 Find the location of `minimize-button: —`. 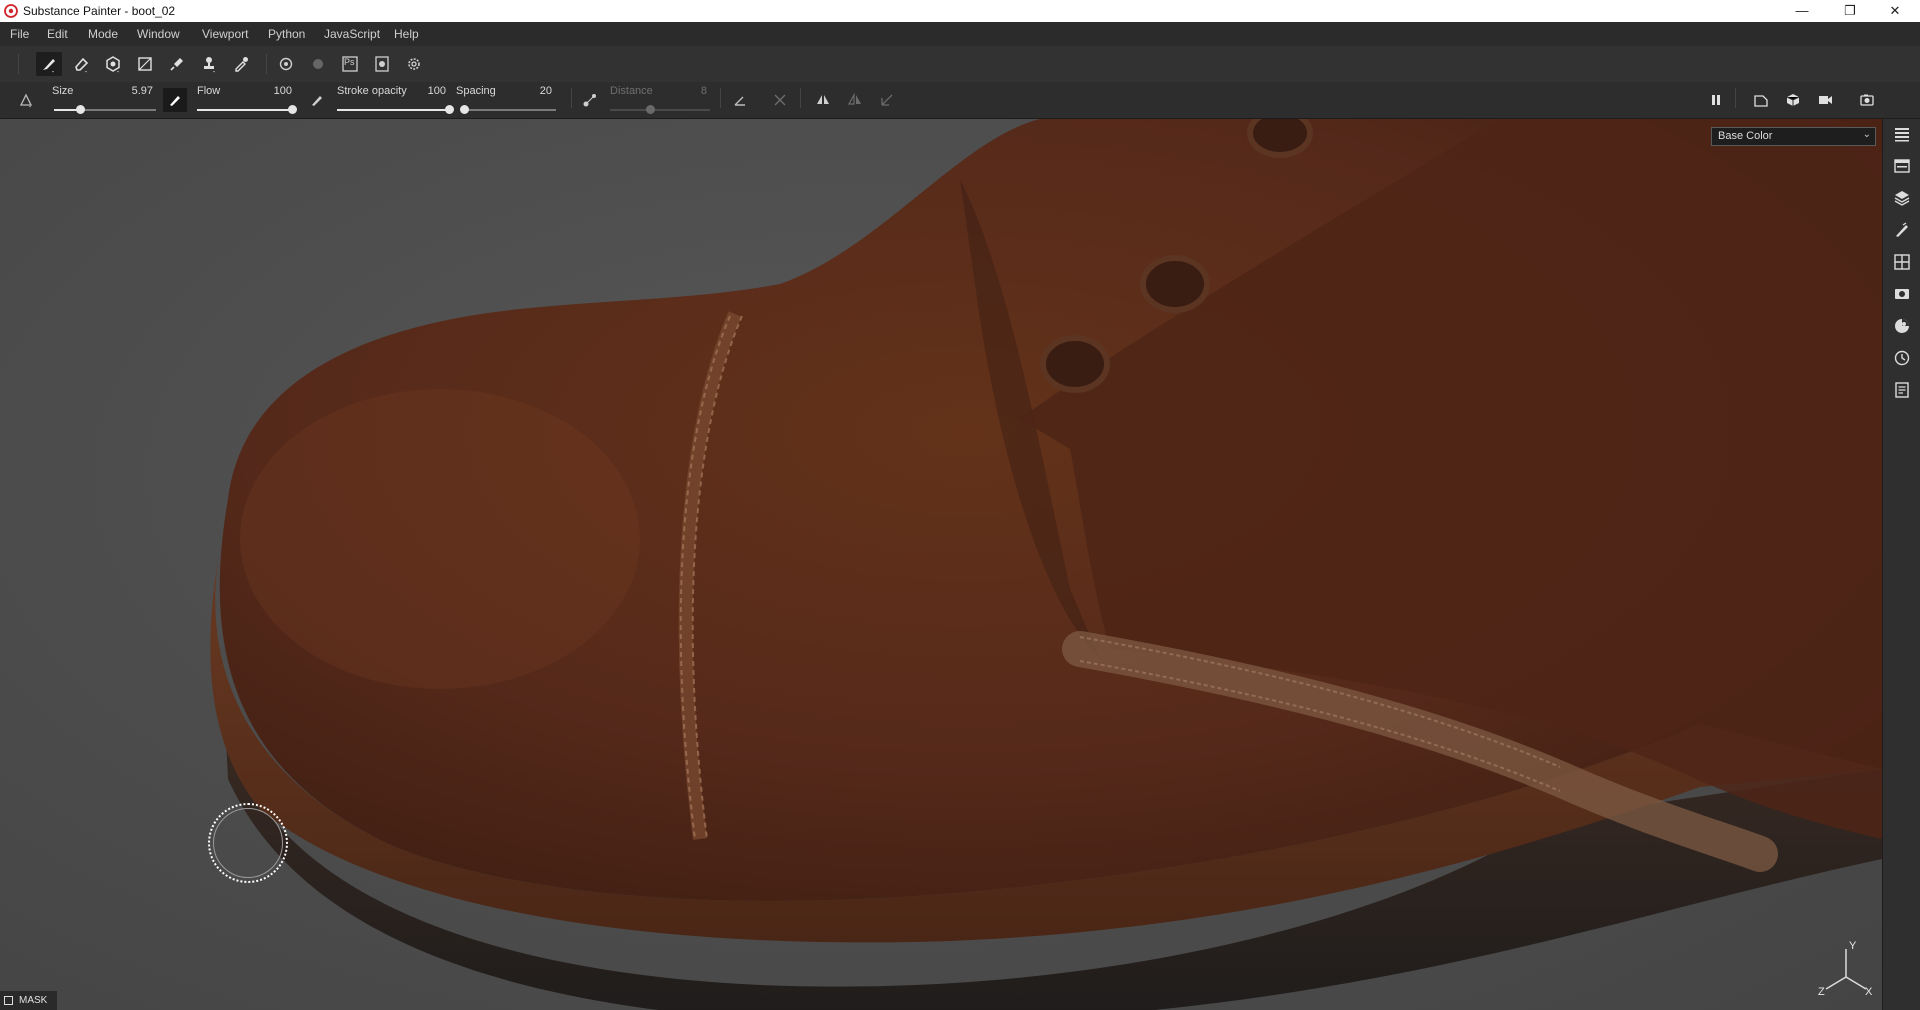

minimize-button: — is located at coordinates (1802, 11).